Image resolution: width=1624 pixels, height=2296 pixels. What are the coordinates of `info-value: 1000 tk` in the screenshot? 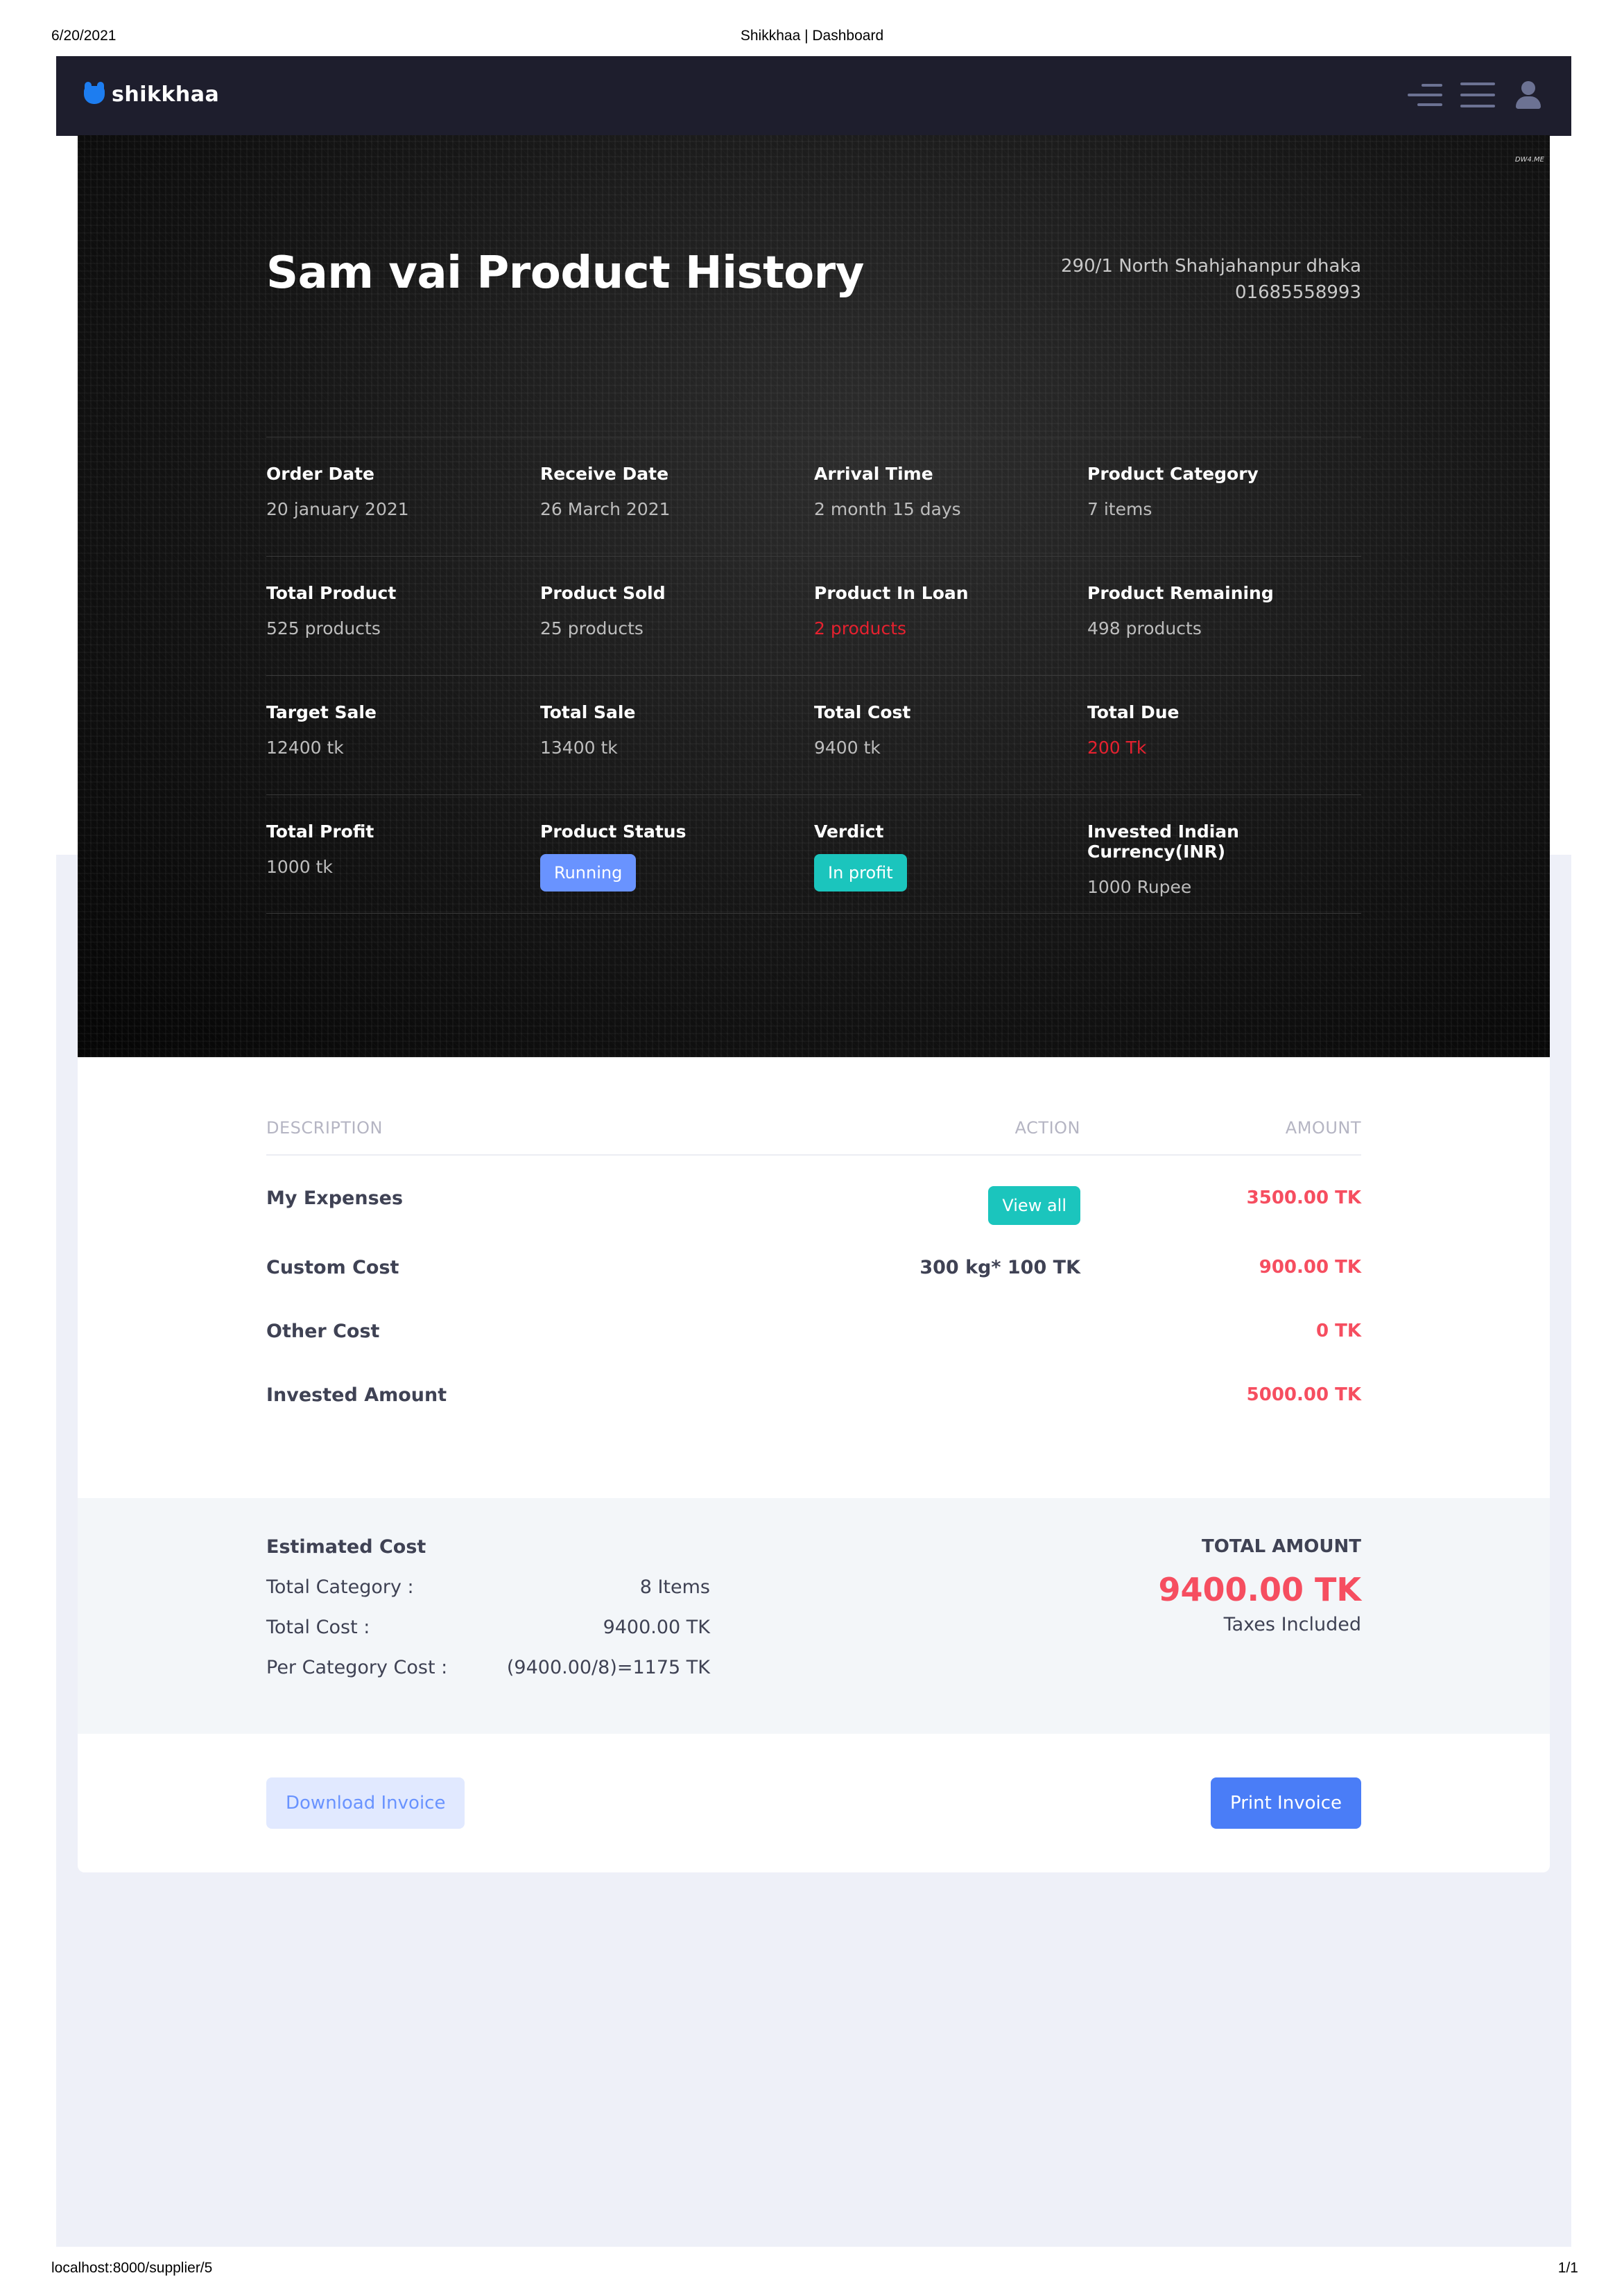 It's located at (300, 867).